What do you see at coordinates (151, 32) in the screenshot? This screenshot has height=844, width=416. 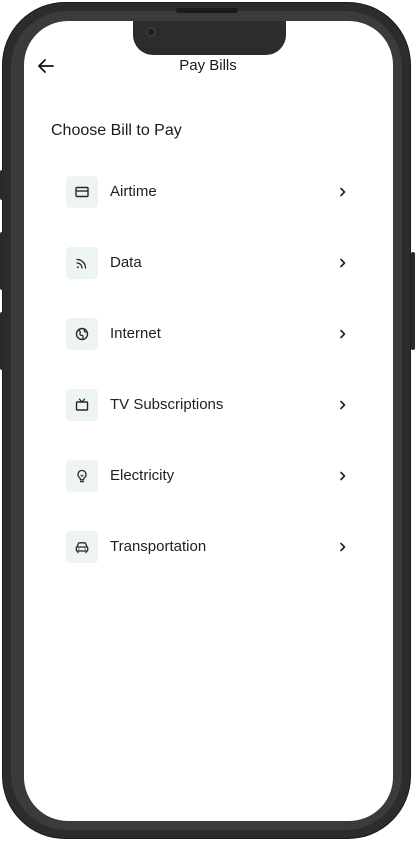 I see `front-camera` at bounding box center [151, 32].